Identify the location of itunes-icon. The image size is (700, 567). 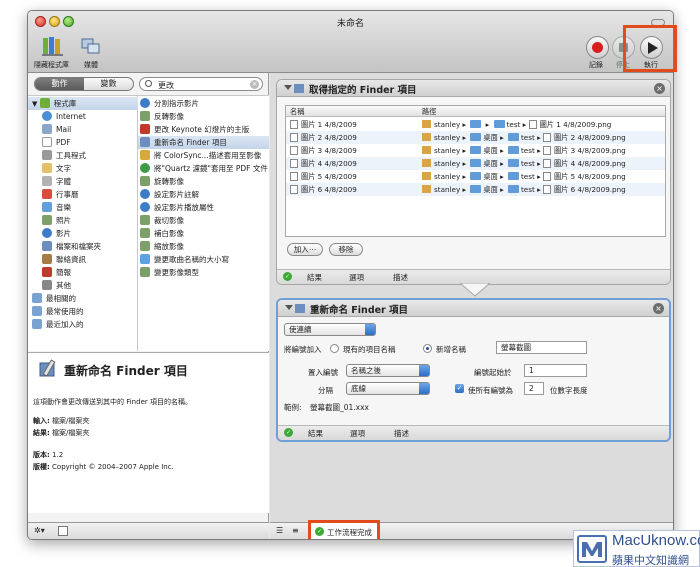
(145, 259).